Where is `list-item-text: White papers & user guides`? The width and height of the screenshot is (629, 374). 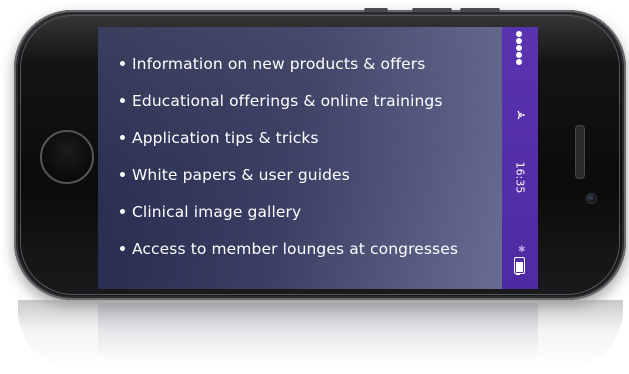
list-item-text: White papers & user guides is located at coordinates (241, 174).